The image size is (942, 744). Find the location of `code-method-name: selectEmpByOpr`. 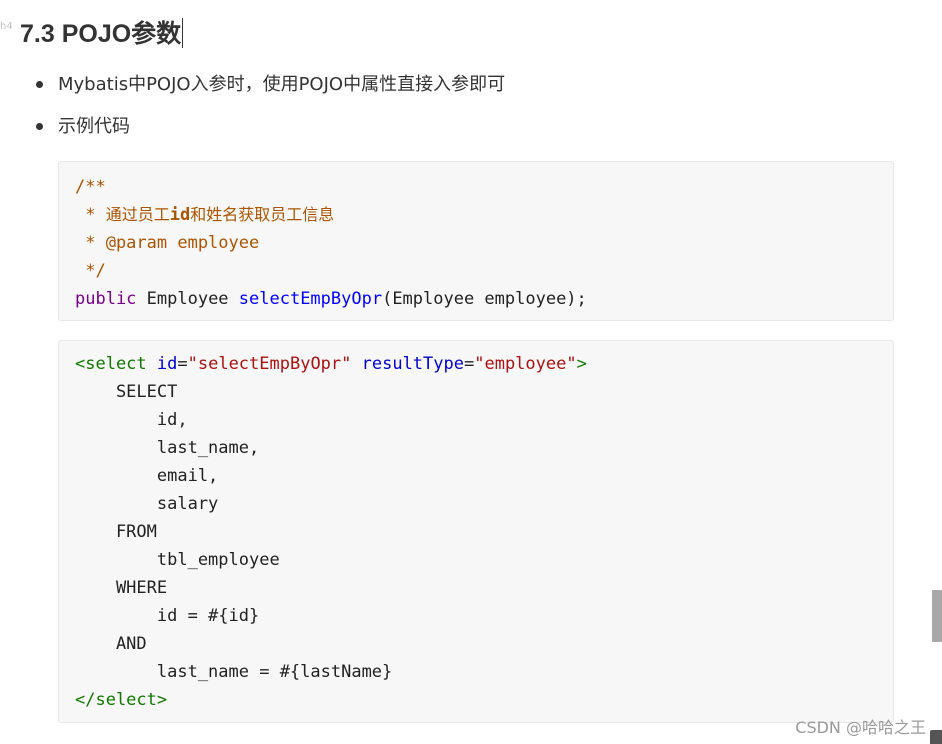

code-method-name: selectEmpByOpr is located at coordinates (310, 299).